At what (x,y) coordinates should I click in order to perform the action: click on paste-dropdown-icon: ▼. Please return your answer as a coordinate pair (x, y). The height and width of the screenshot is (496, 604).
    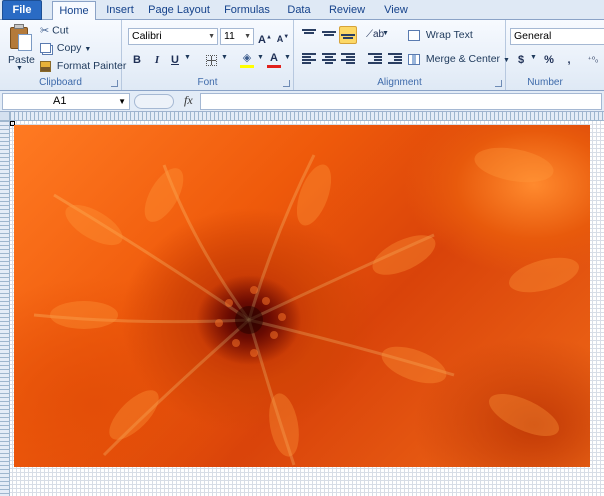
    Looking at the image, I should click on (19, 68).